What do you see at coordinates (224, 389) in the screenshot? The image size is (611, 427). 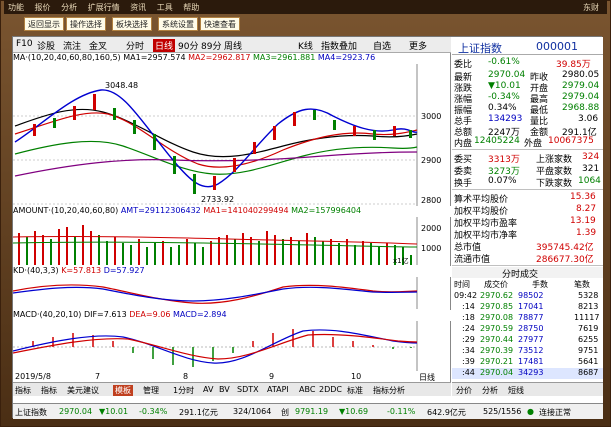 I see `tab-bv: BV` at bounding box center [224, 389].